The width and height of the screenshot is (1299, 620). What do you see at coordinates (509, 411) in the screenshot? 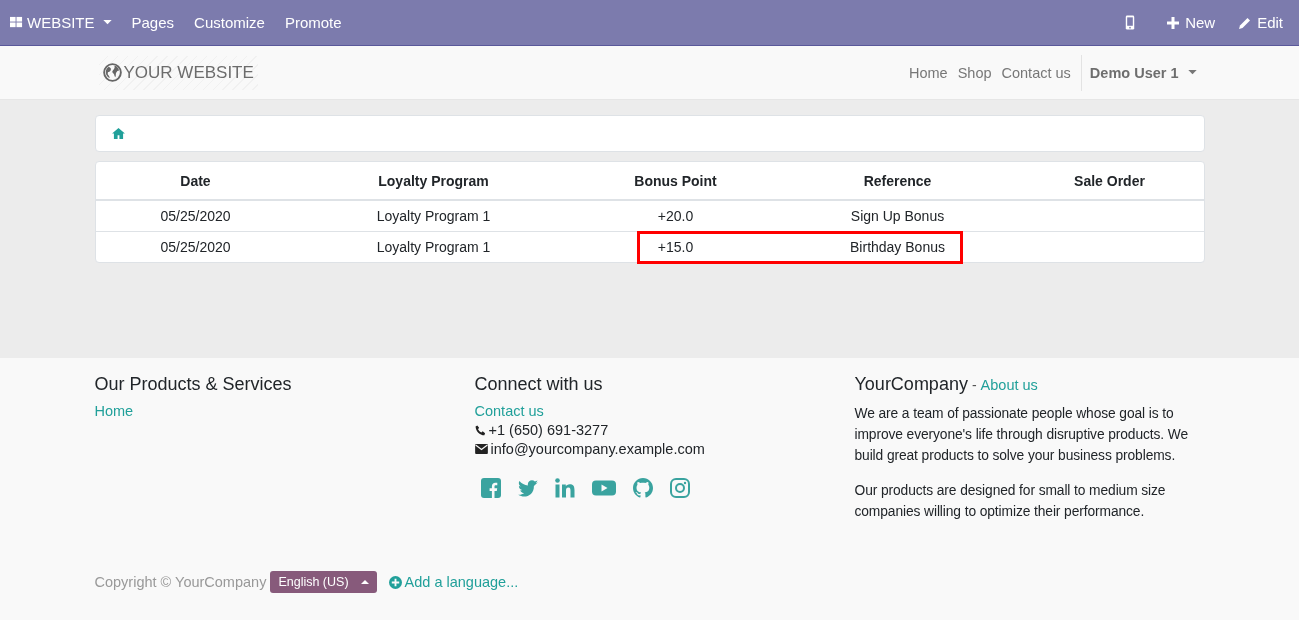
I see `contact-link: Contact us` at bounding box center [509, 411].